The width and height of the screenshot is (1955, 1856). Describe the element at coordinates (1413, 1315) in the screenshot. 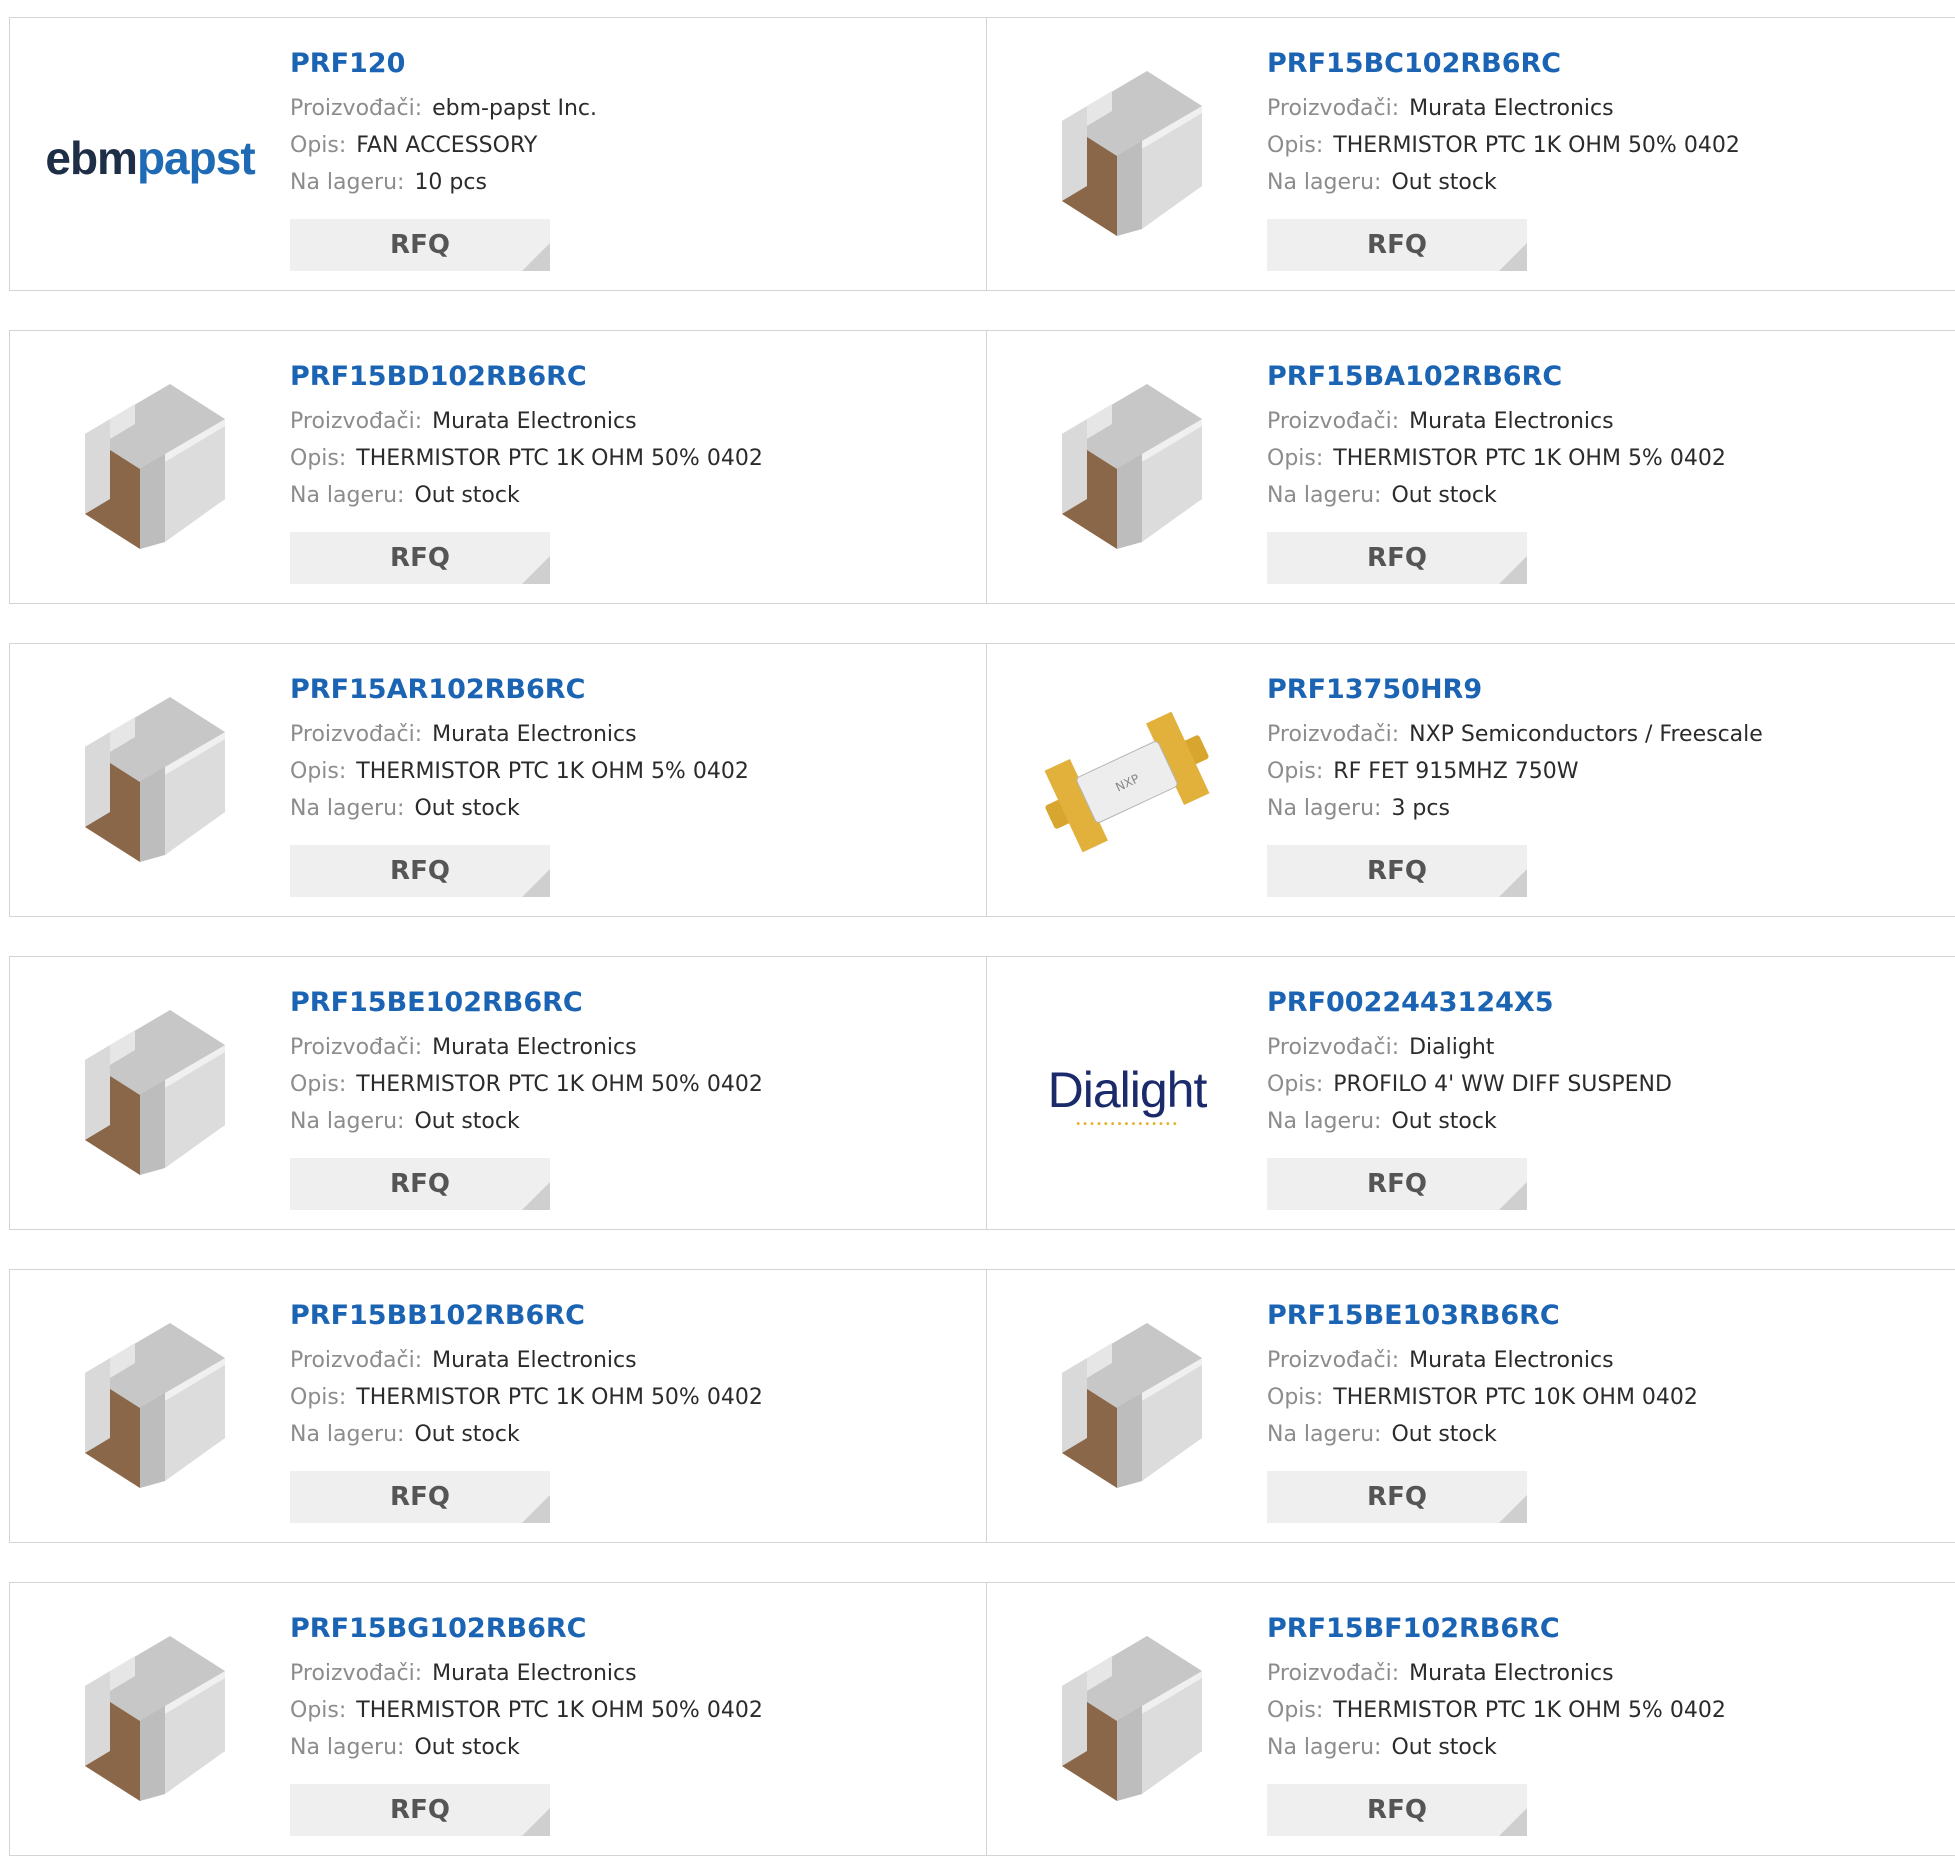

I see `part-number-link: PRF15BE103RB6RC` at that location.